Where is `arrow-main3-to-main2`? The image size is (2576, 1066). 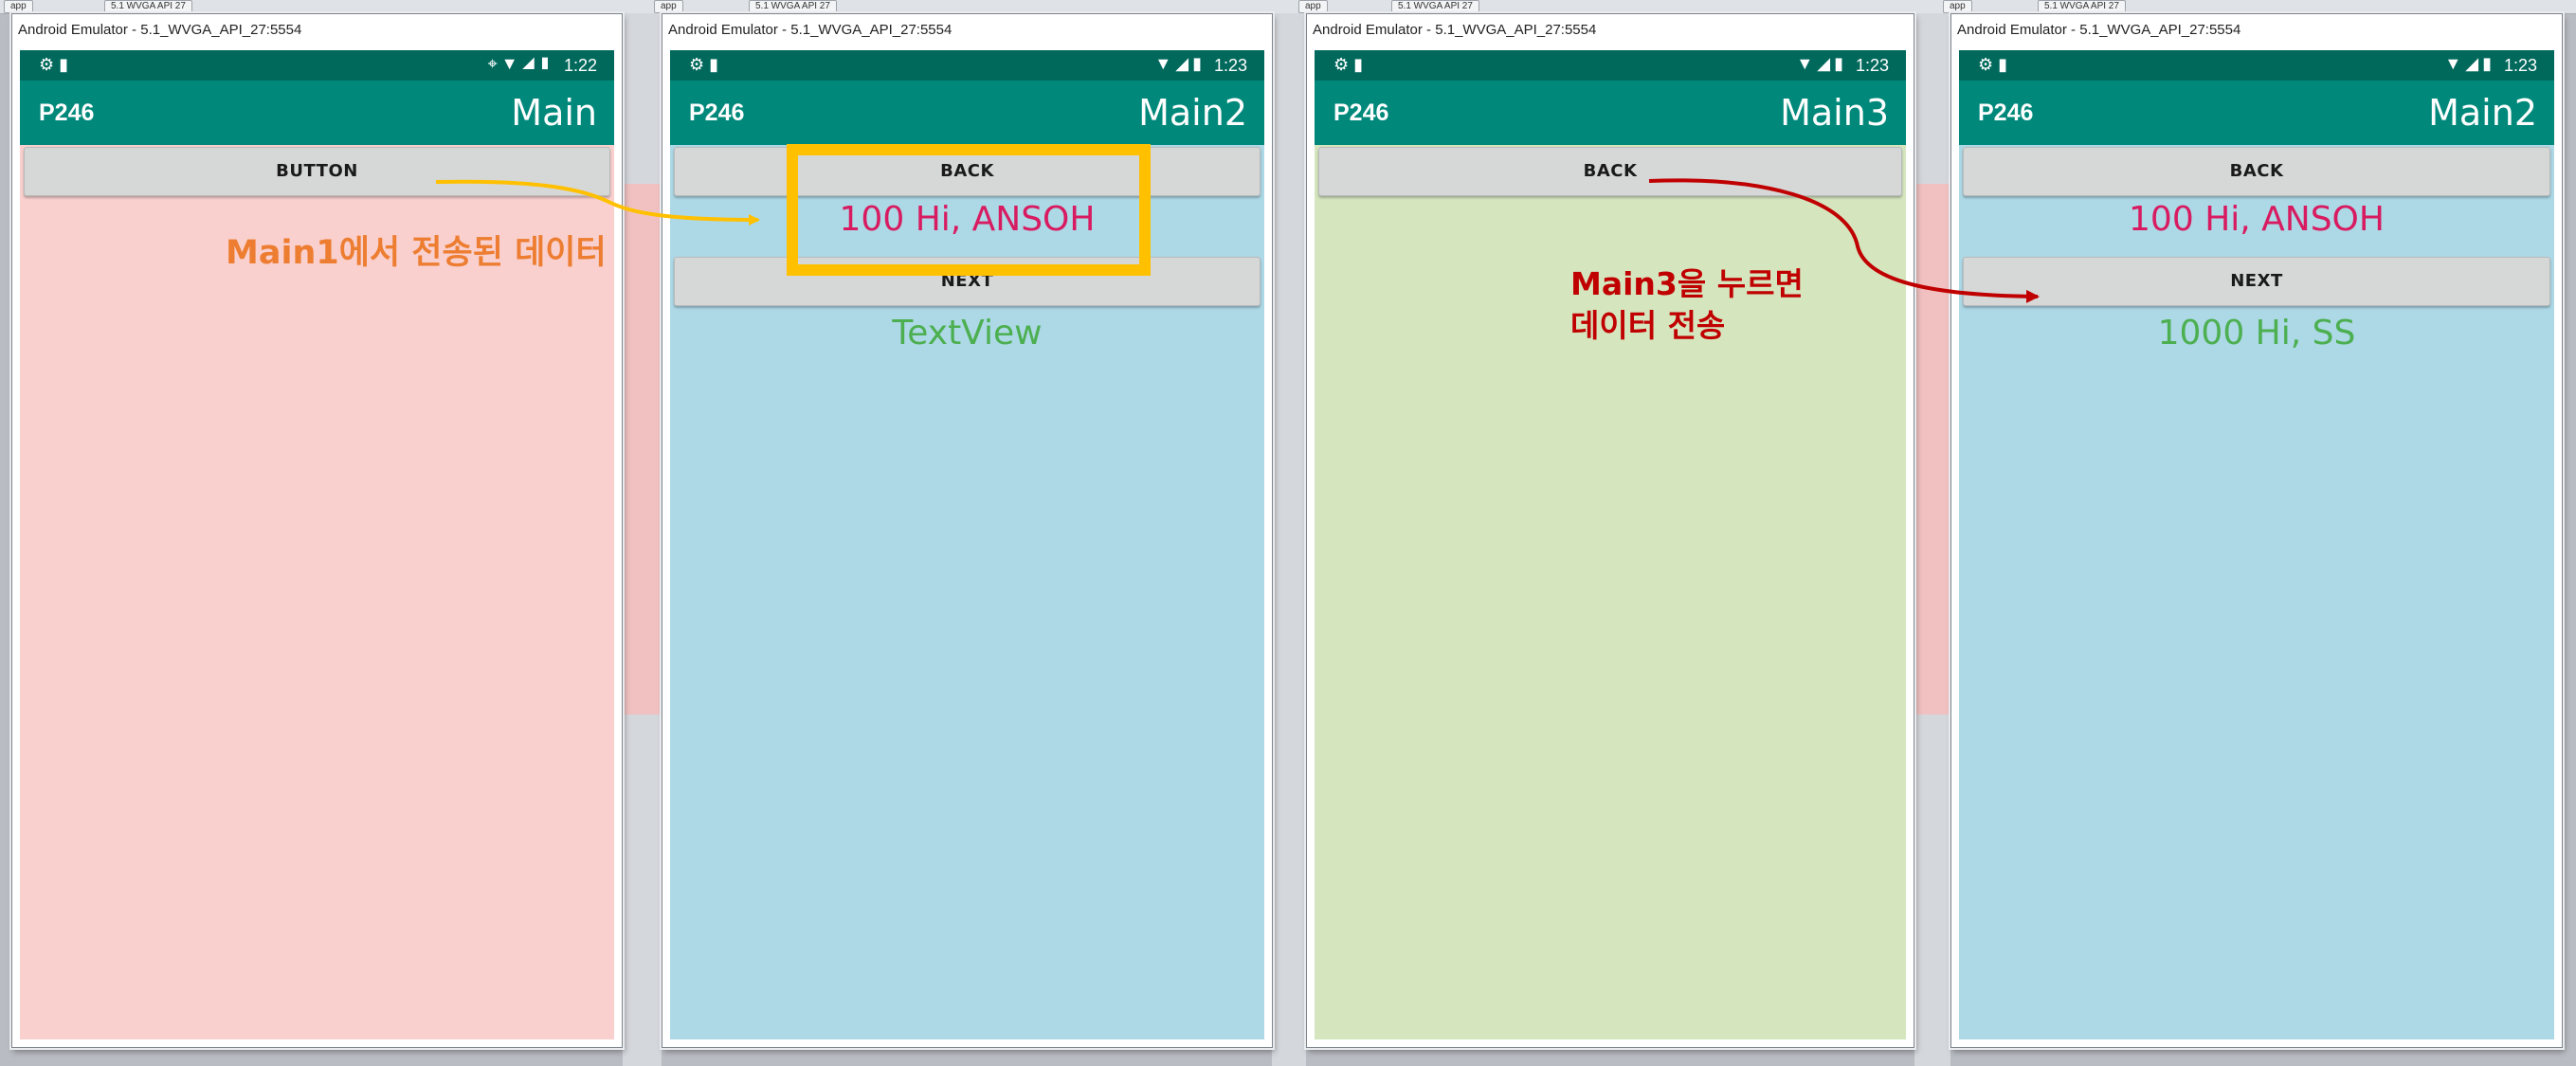
arrow-main3-to-main2 is located at coordinates (1844, 240).